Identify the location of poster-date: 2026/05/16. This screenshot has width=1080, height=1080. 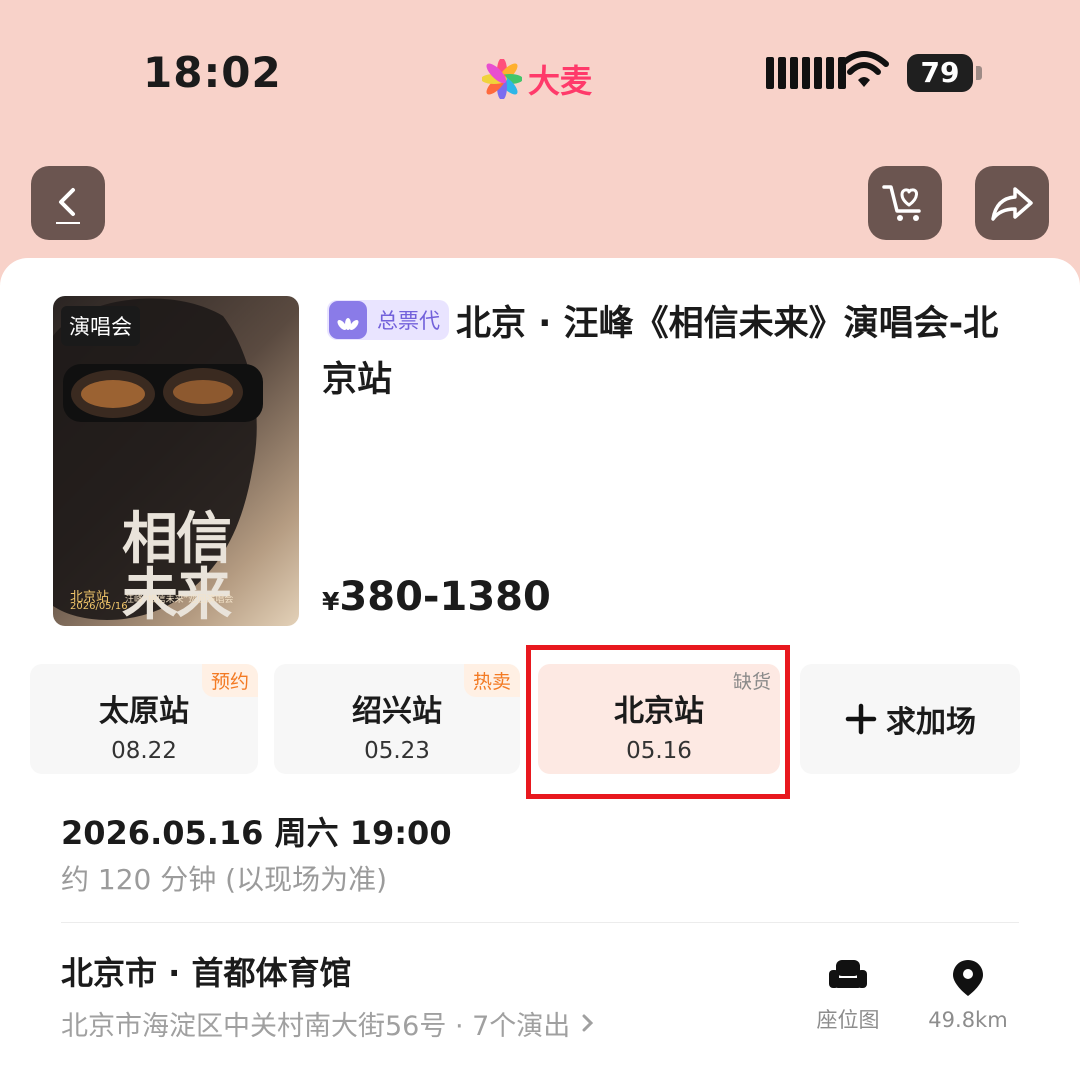
(99, 606).